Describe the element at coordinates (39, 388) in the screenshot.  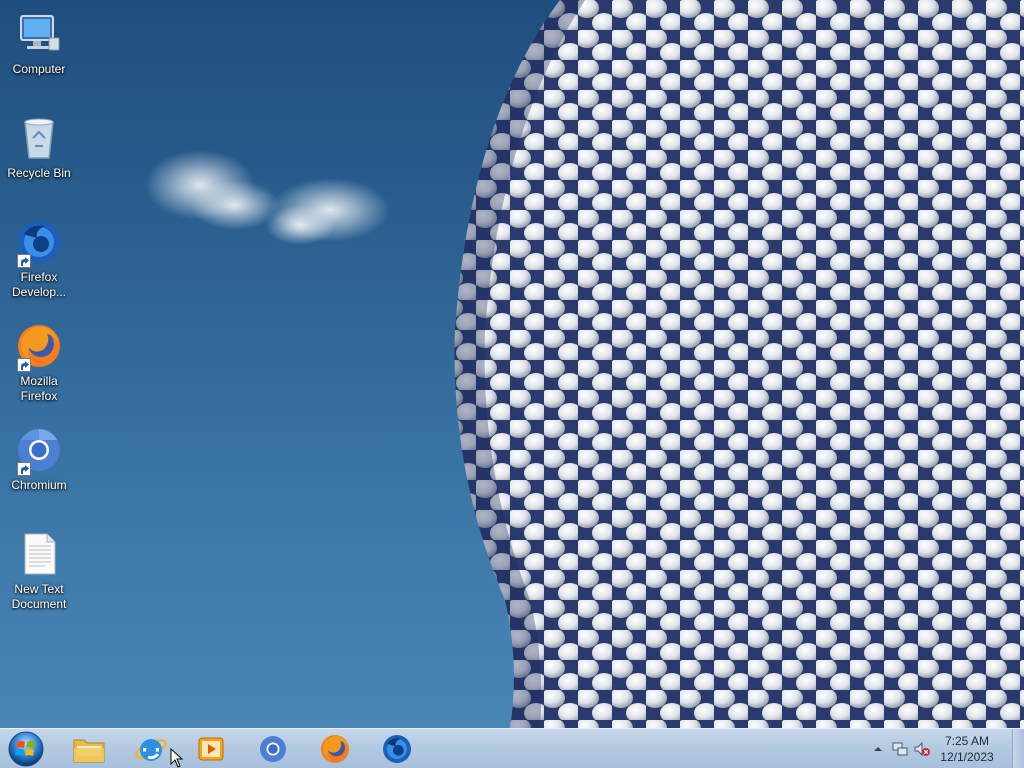
I see `desktop-icon-label: Mozilla Firefox` at that location.